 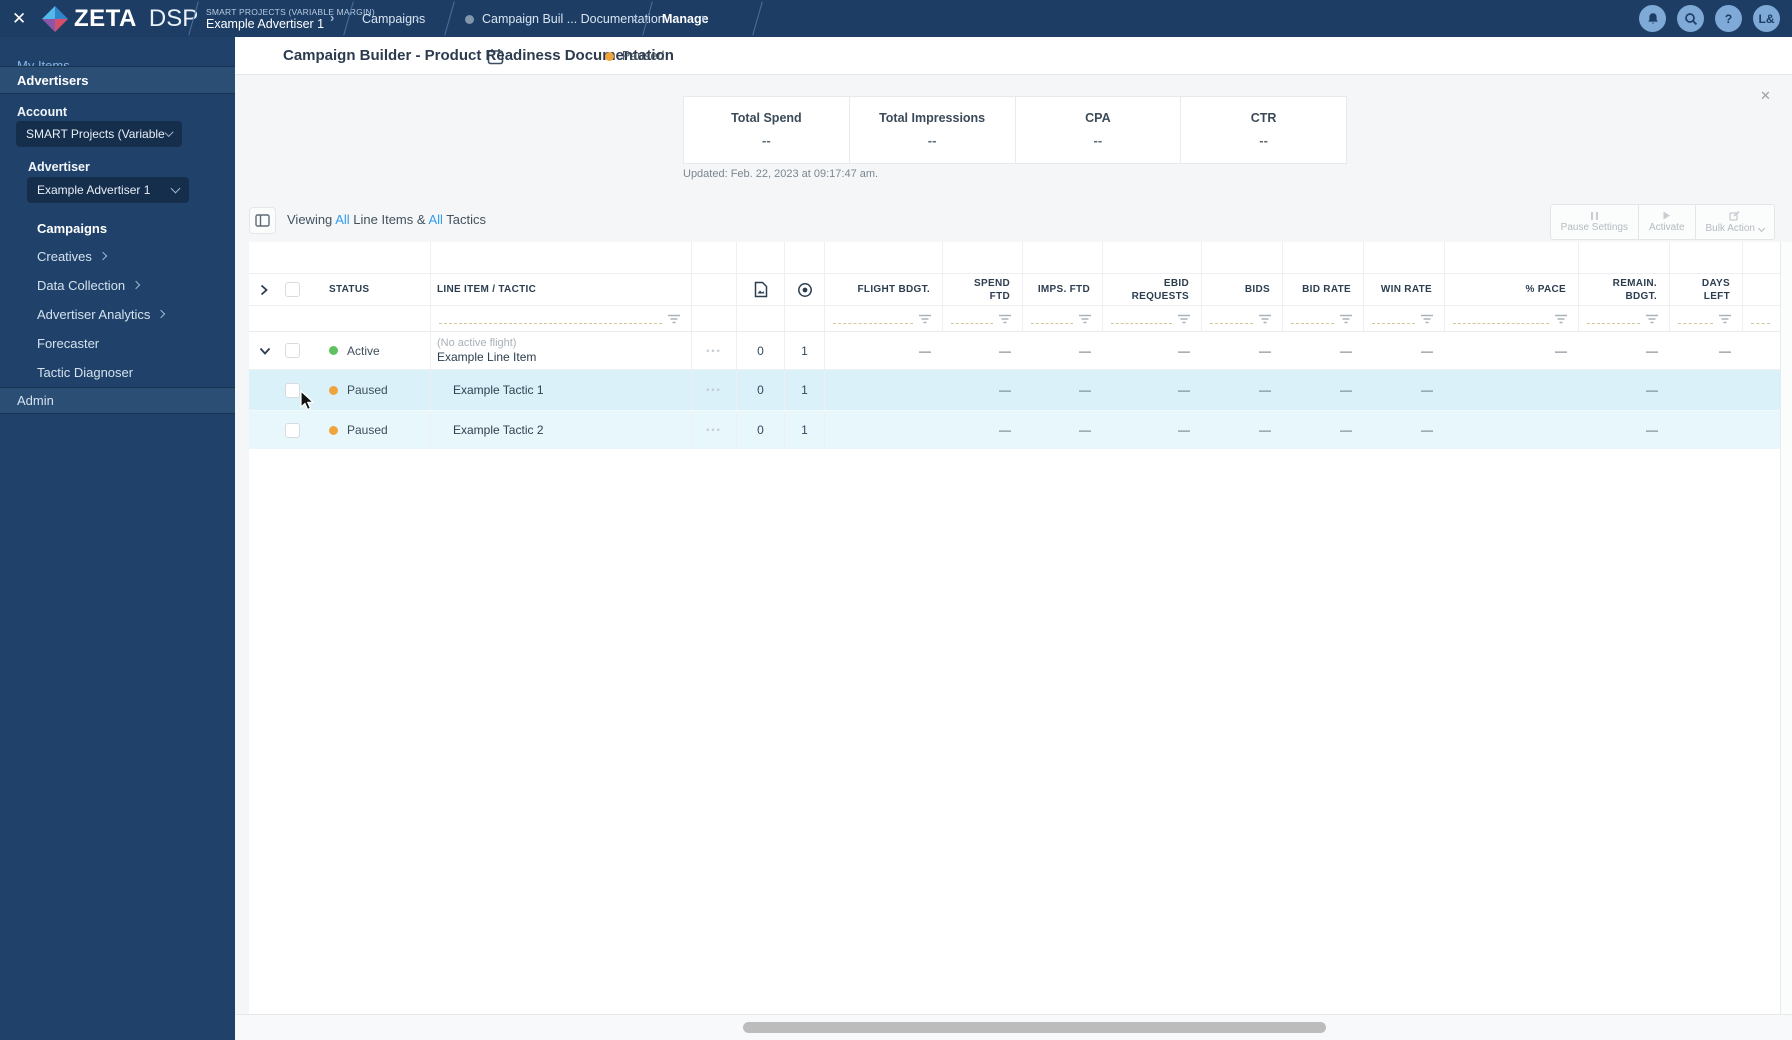 I want to click on header-creatives, so click(x=761, y=289).